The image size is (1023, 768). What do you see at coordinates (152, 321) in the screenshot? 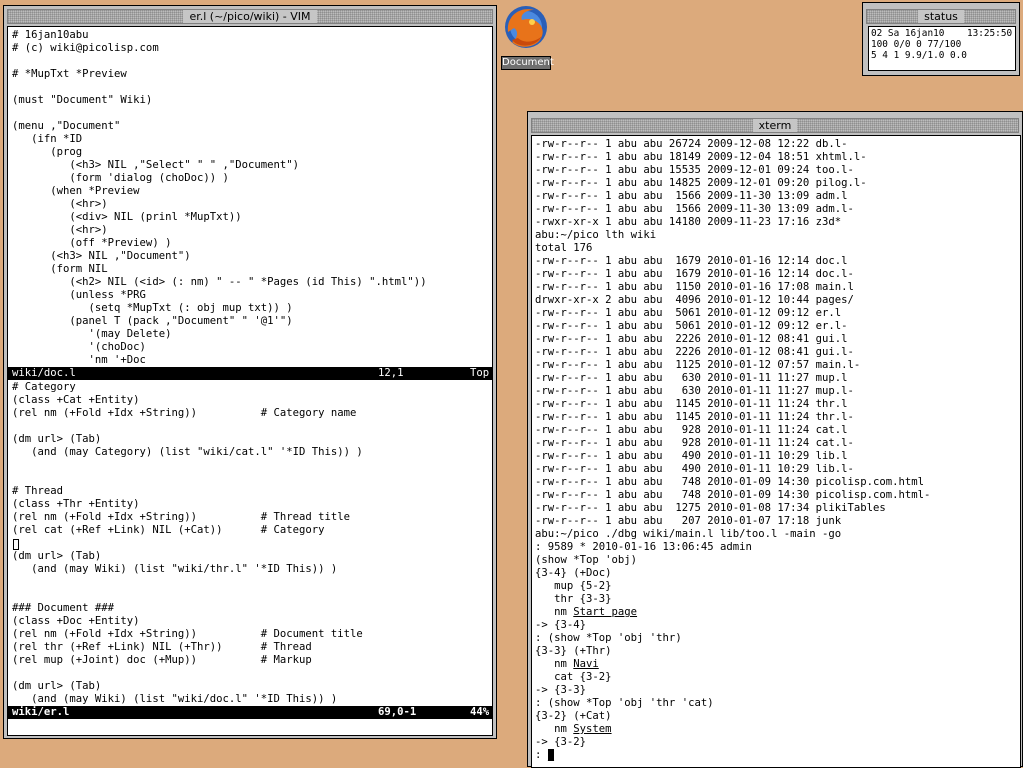
I see `code-line: (panel T (pack ,"Document" " '@1'")` at bounding box center [152, 321].